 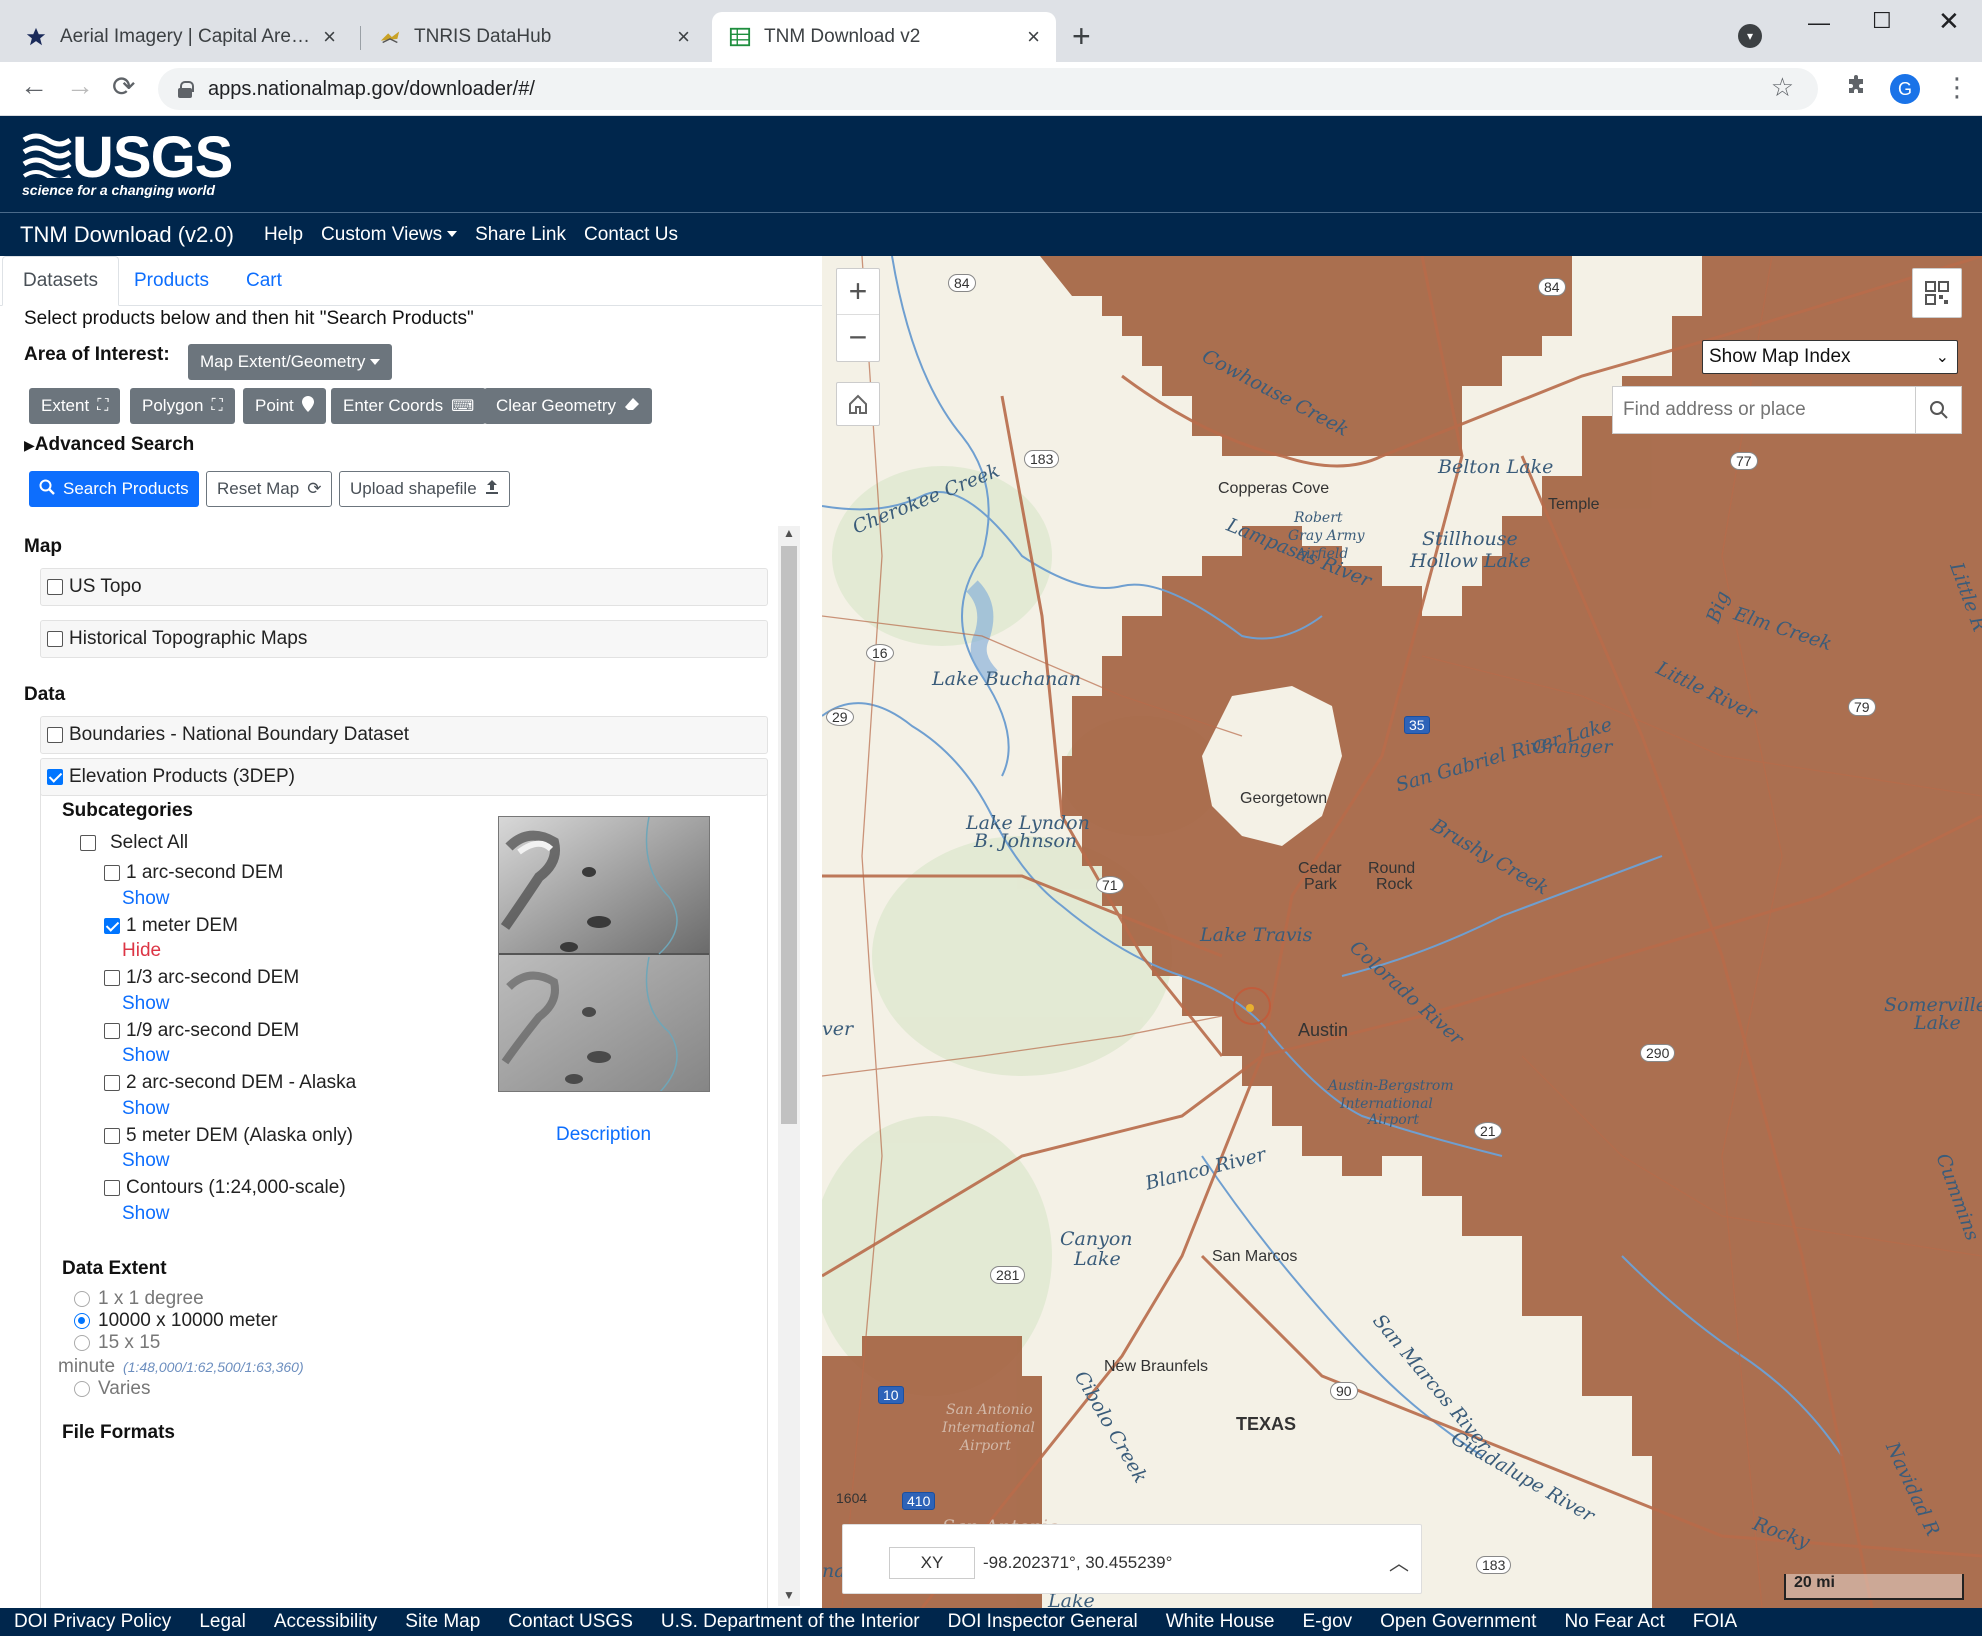 What do you see at coordinates (631, 235) in the screenshot?
I see `nav-contact-us: Contact Us` at bounding box center [631, 235].